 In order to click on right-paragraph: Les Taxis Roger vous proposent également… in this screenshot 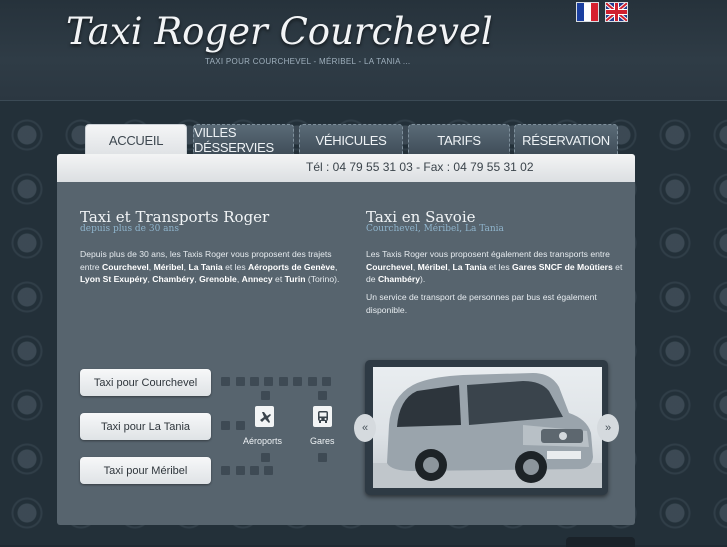, I will do `click(494, 266)`.